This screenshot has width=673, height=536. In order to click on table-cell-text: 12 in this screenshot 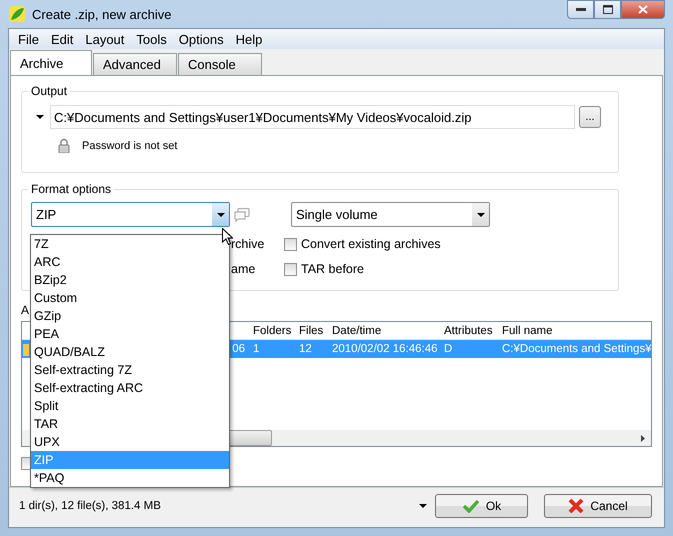, I will do `click(305, 349)`.